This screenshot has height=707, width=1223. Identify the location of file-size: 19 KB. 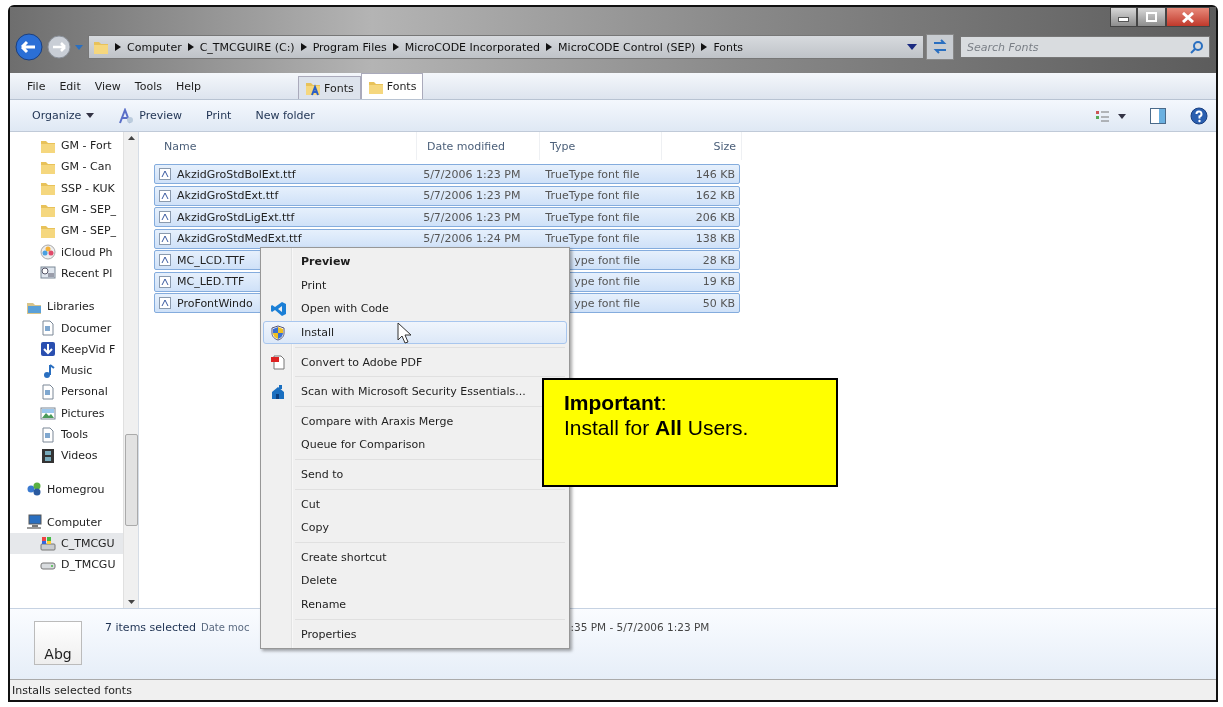
(718, 281).